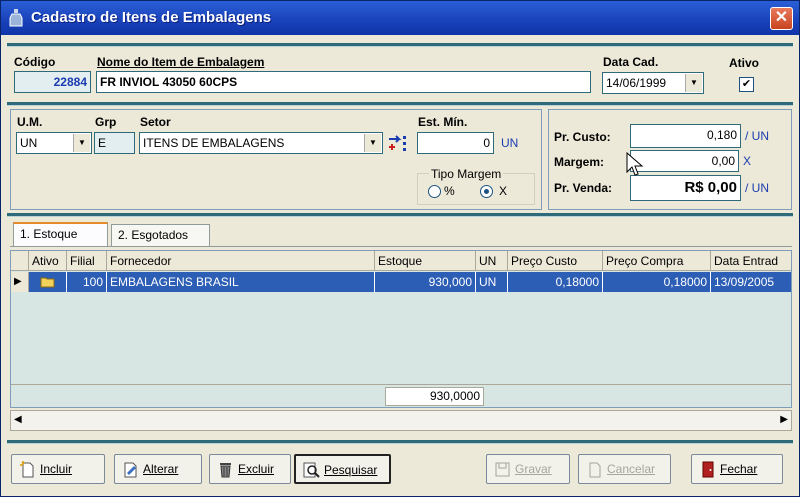 Image resolution: width=800 pixels, height=497 pixels. Describe the element at coordinates (492, 282) in the screenshot. I see `row-un: UN` at that location.